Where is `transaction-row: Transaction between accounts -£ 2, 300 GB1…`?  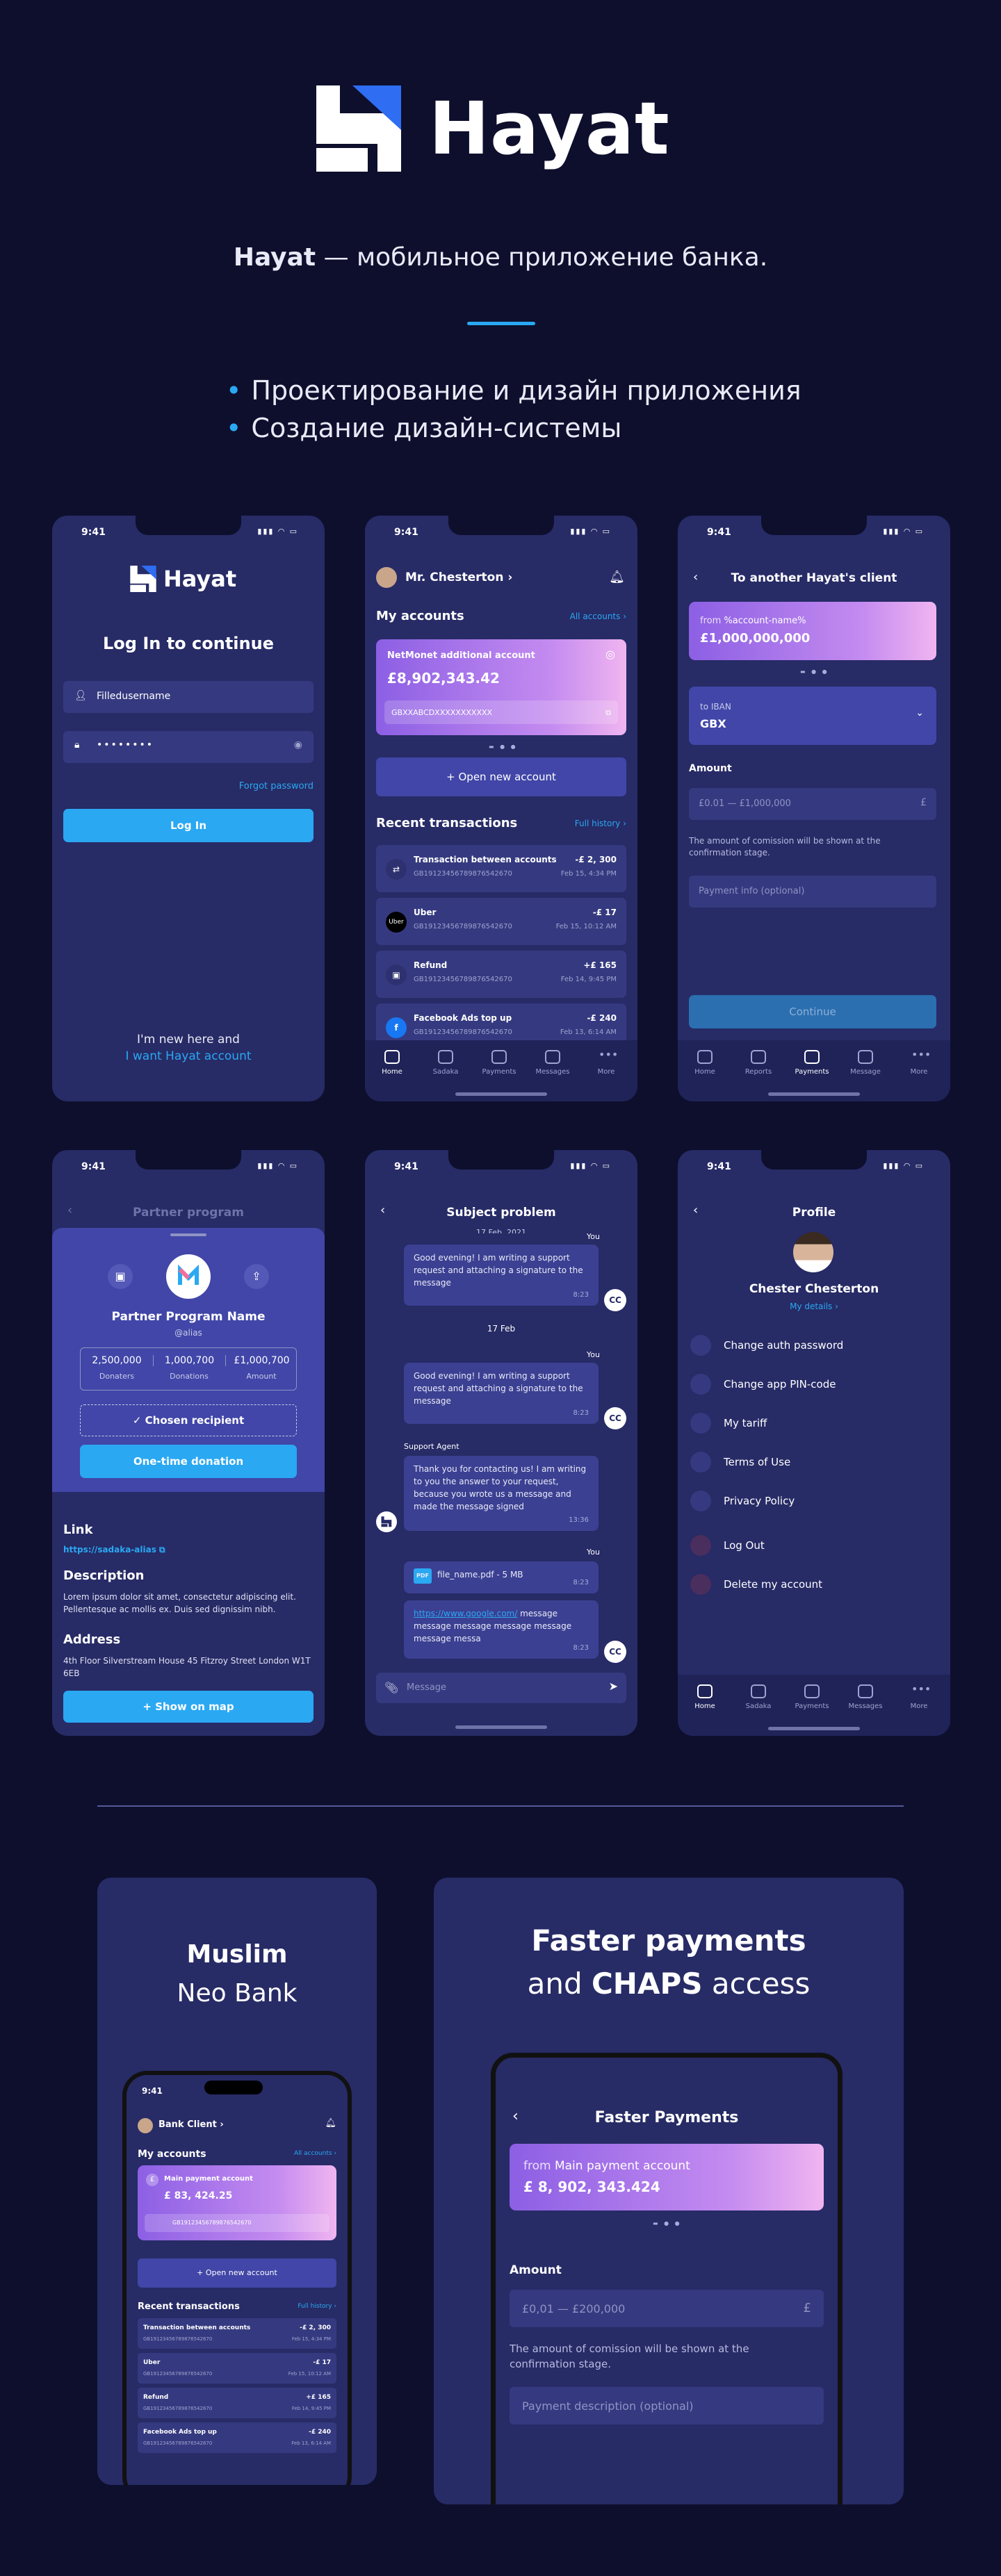
transaction-row: Transaction between accounts -£ 2, 300 GB1… is located at coordinates (237, 2333).